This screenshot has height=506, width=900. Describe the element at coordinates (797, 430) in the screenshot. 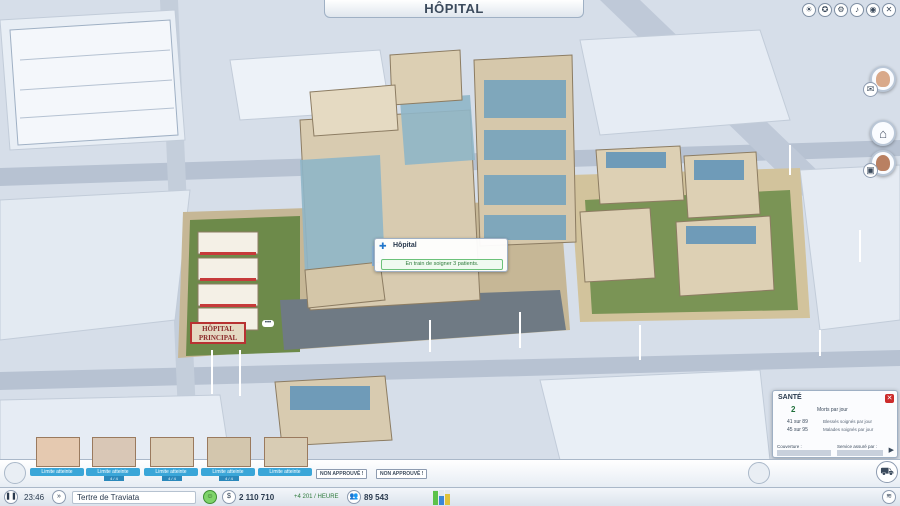

I see `sick-treated-value: 45 sur 95` at that location.